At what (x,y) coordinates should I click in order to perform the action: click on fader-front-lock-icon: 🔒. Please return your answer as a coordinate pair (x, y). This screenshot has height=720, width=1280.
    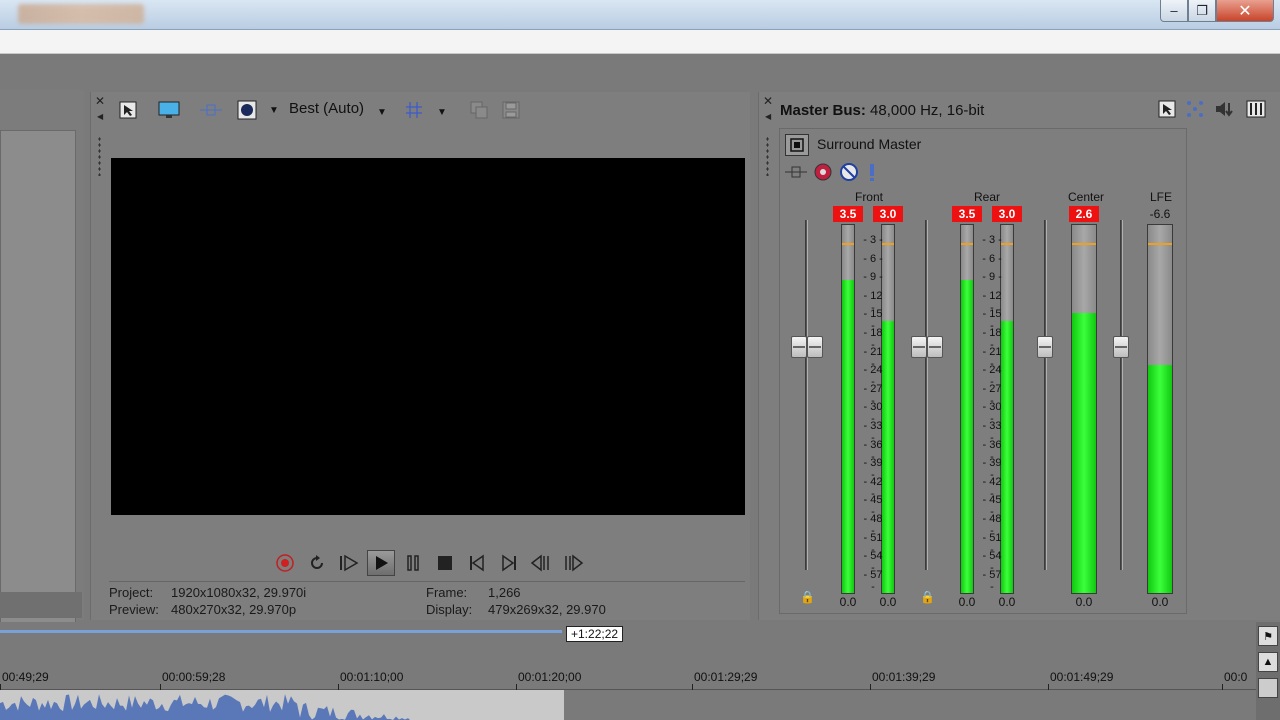
    Looking at the image, I should click on (807, 597).